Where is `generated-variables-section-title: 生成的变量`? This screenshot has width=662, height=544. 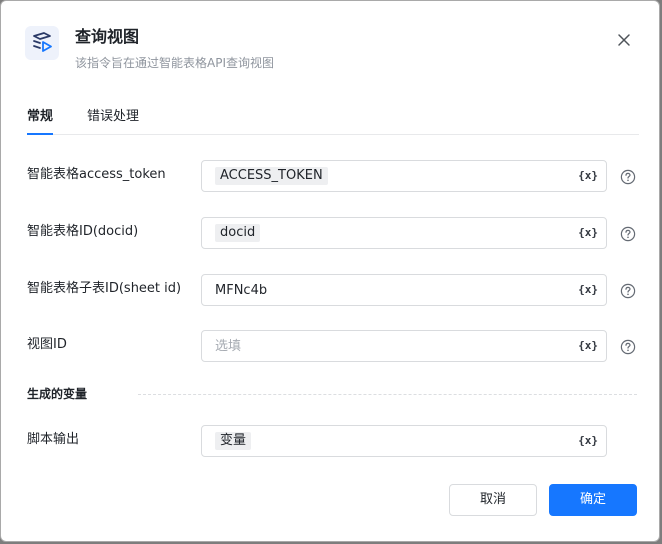
generated-variables-section-title: 生成的变量 is located at coordinates (57, 394).